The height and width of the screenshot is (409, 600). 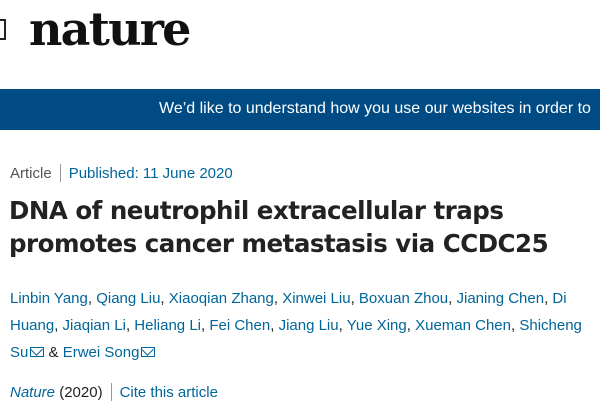 I want to click on author-link: Xinwei Liu, so click(x=316, y=298).